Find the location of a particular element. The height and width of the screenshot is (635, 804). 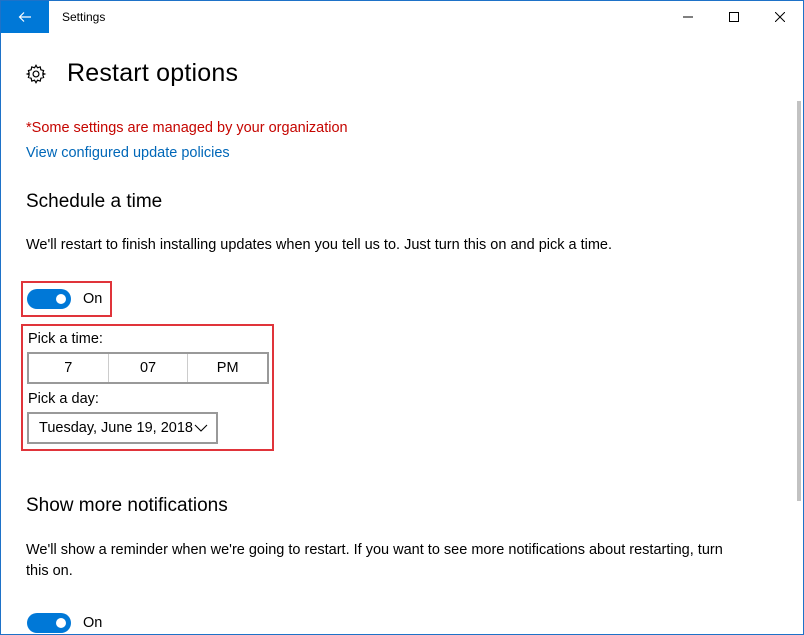

minimize-button is located at coordinates (688, 17).